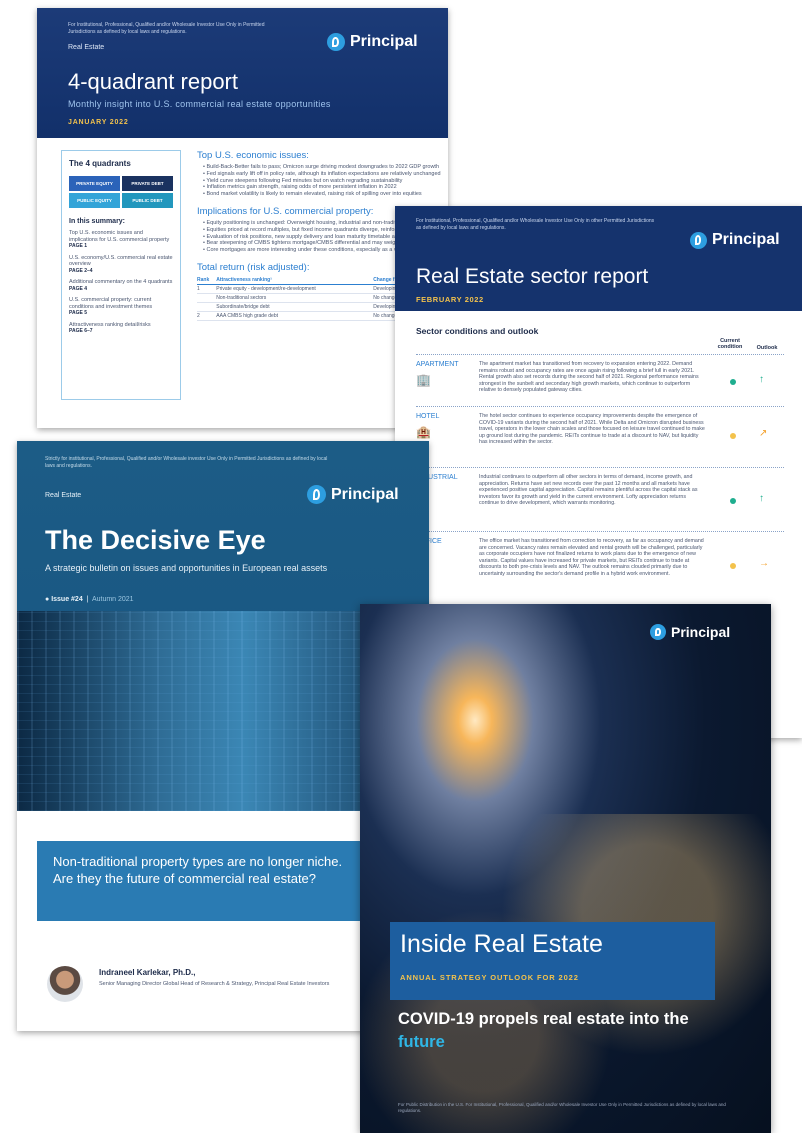 The height and width of the screenshot is (1133, 802). Describe the element at coordinates (147, 183) in the screenshot. I see `quadrant-private-debt: PRIVATE DEBT` at that location.